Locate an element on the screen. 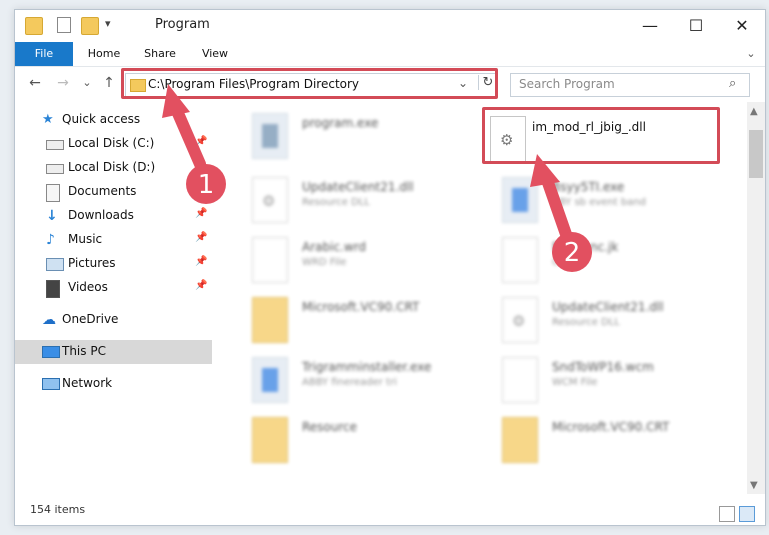 This screenshot has width=769, height=535. title-bar: ▾ Program — ☐ ✕ is located at coordinates (390, 26).